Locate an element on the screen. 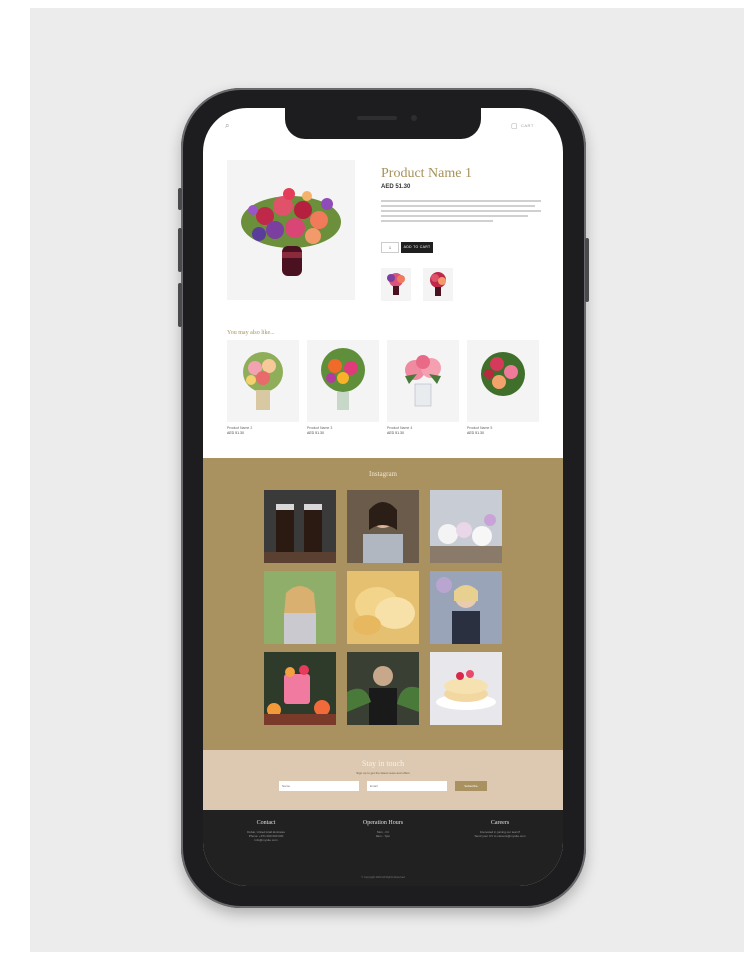 This screenshot has width=751, height=965. search-icon: ⌕ is located at coordinates (229, 126).